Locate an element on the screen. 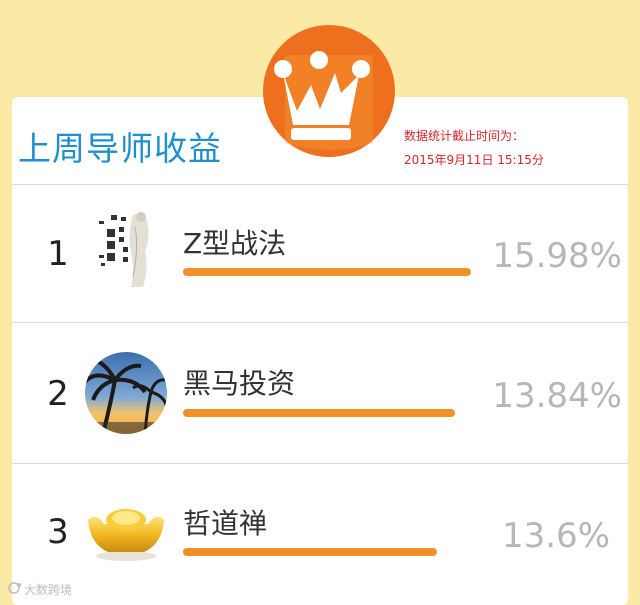  rank-number: 2 is located at coordinates (58, 394).